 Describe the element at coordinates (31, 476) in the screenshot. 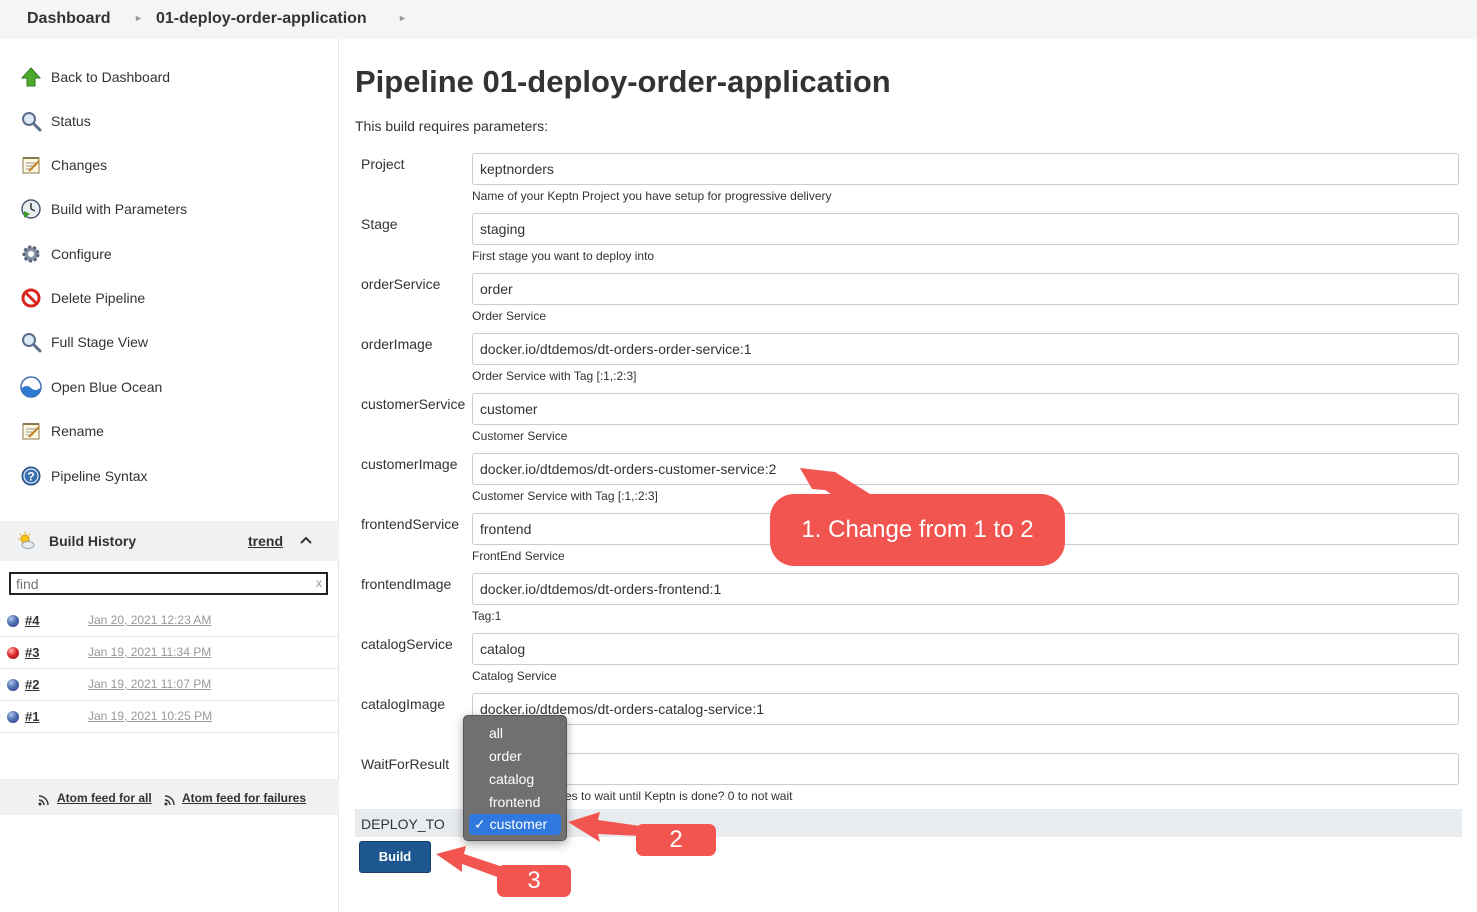

I see `help-icon: ?` at that location.